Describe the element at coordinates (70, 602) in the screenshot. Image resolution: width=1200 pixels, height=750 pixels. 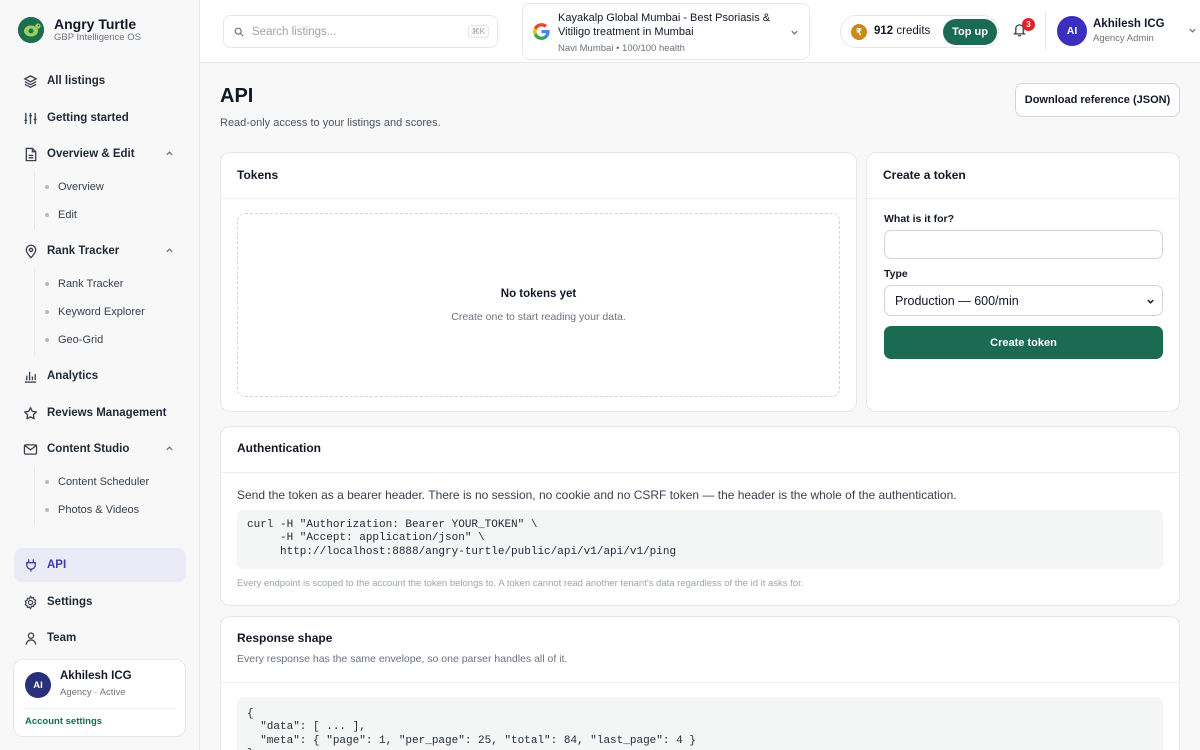
I see `sidebar-item-label: Settings` at that location.